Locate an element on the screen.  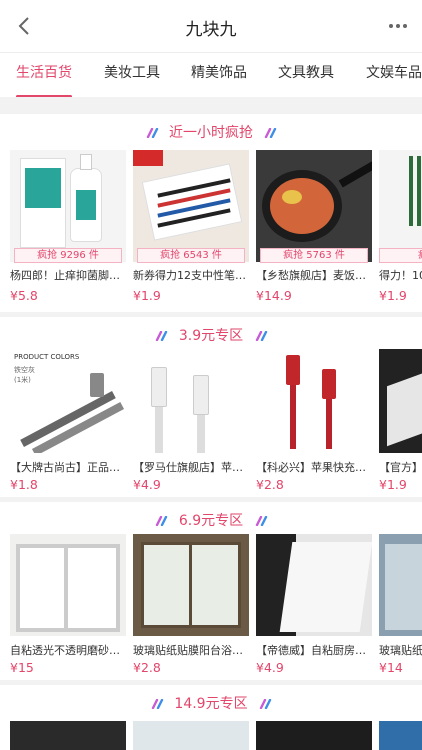
section-title: 14.9元专区 is located at coordinates (211, 703).